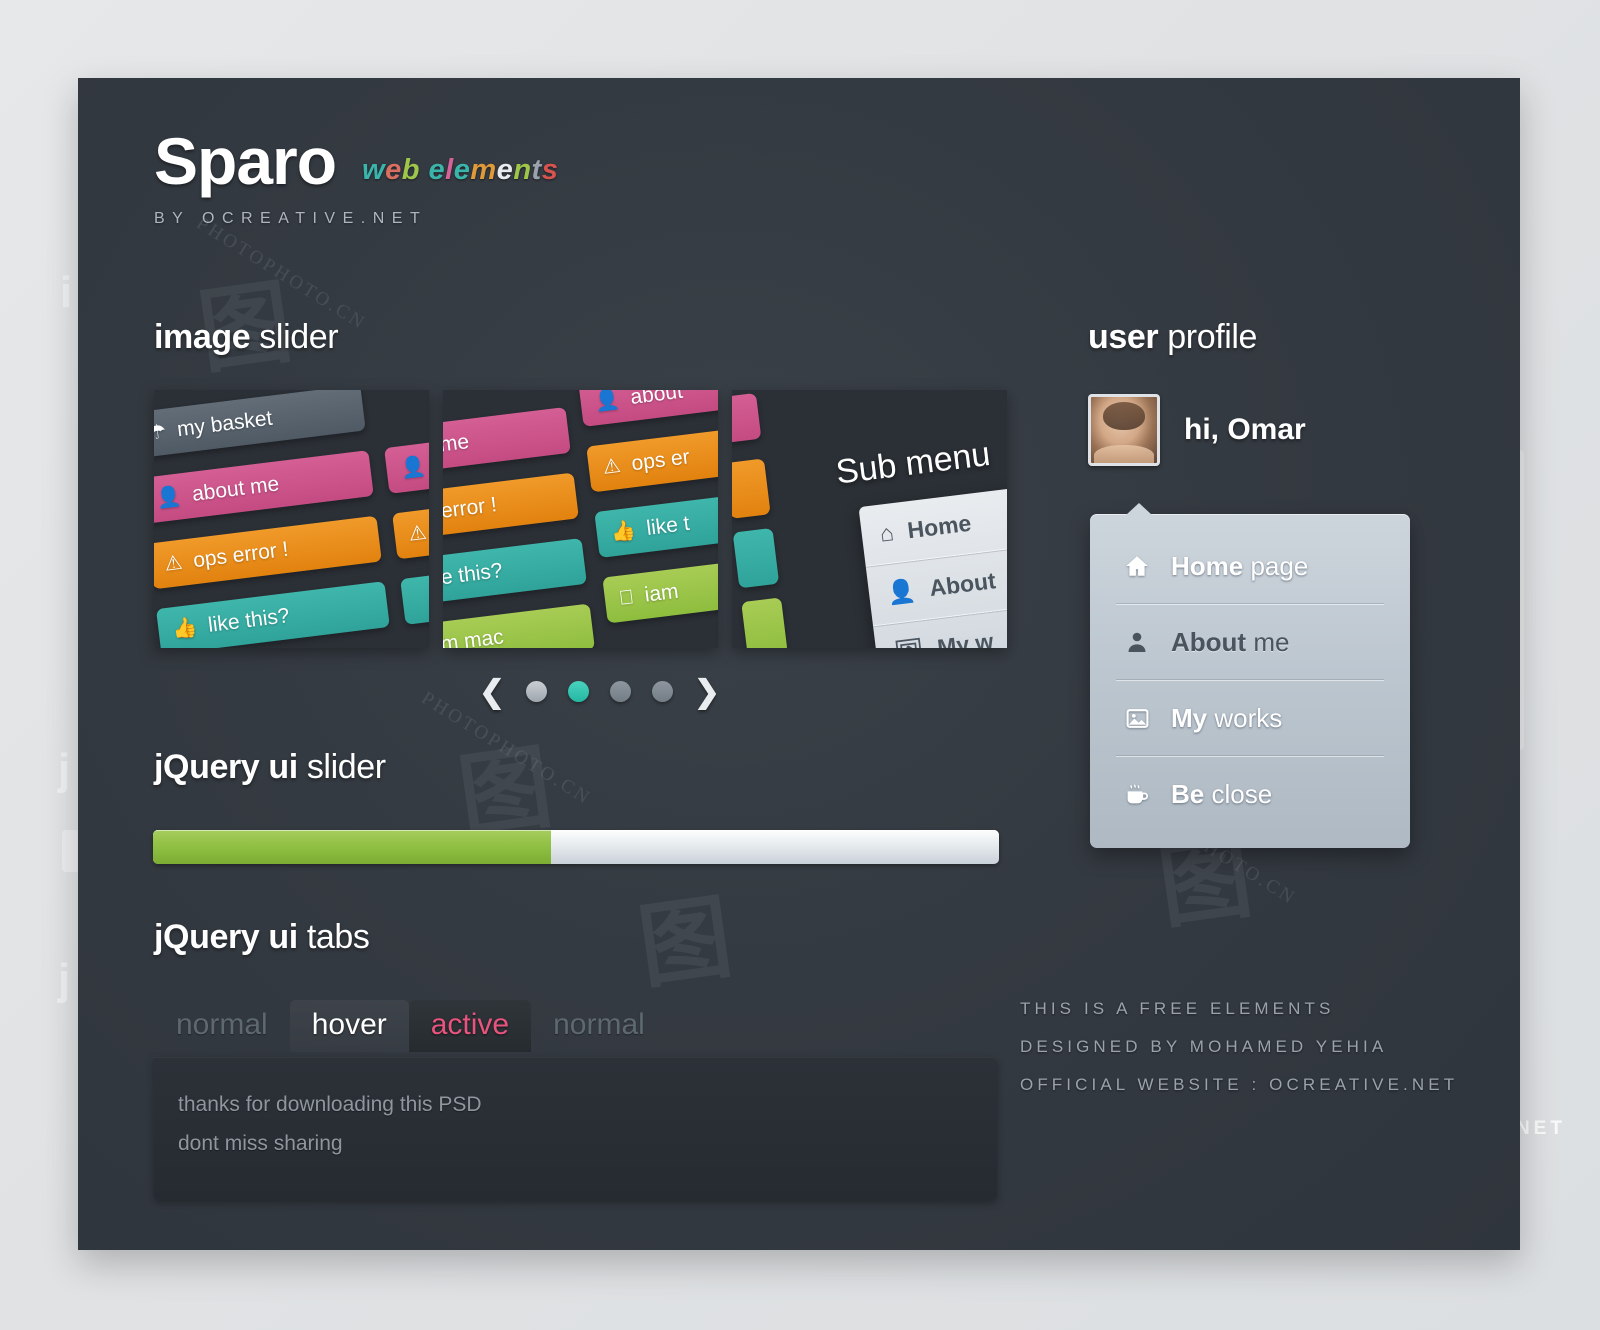  I want to click on tagline-letter-0: w, so click(374, 170).